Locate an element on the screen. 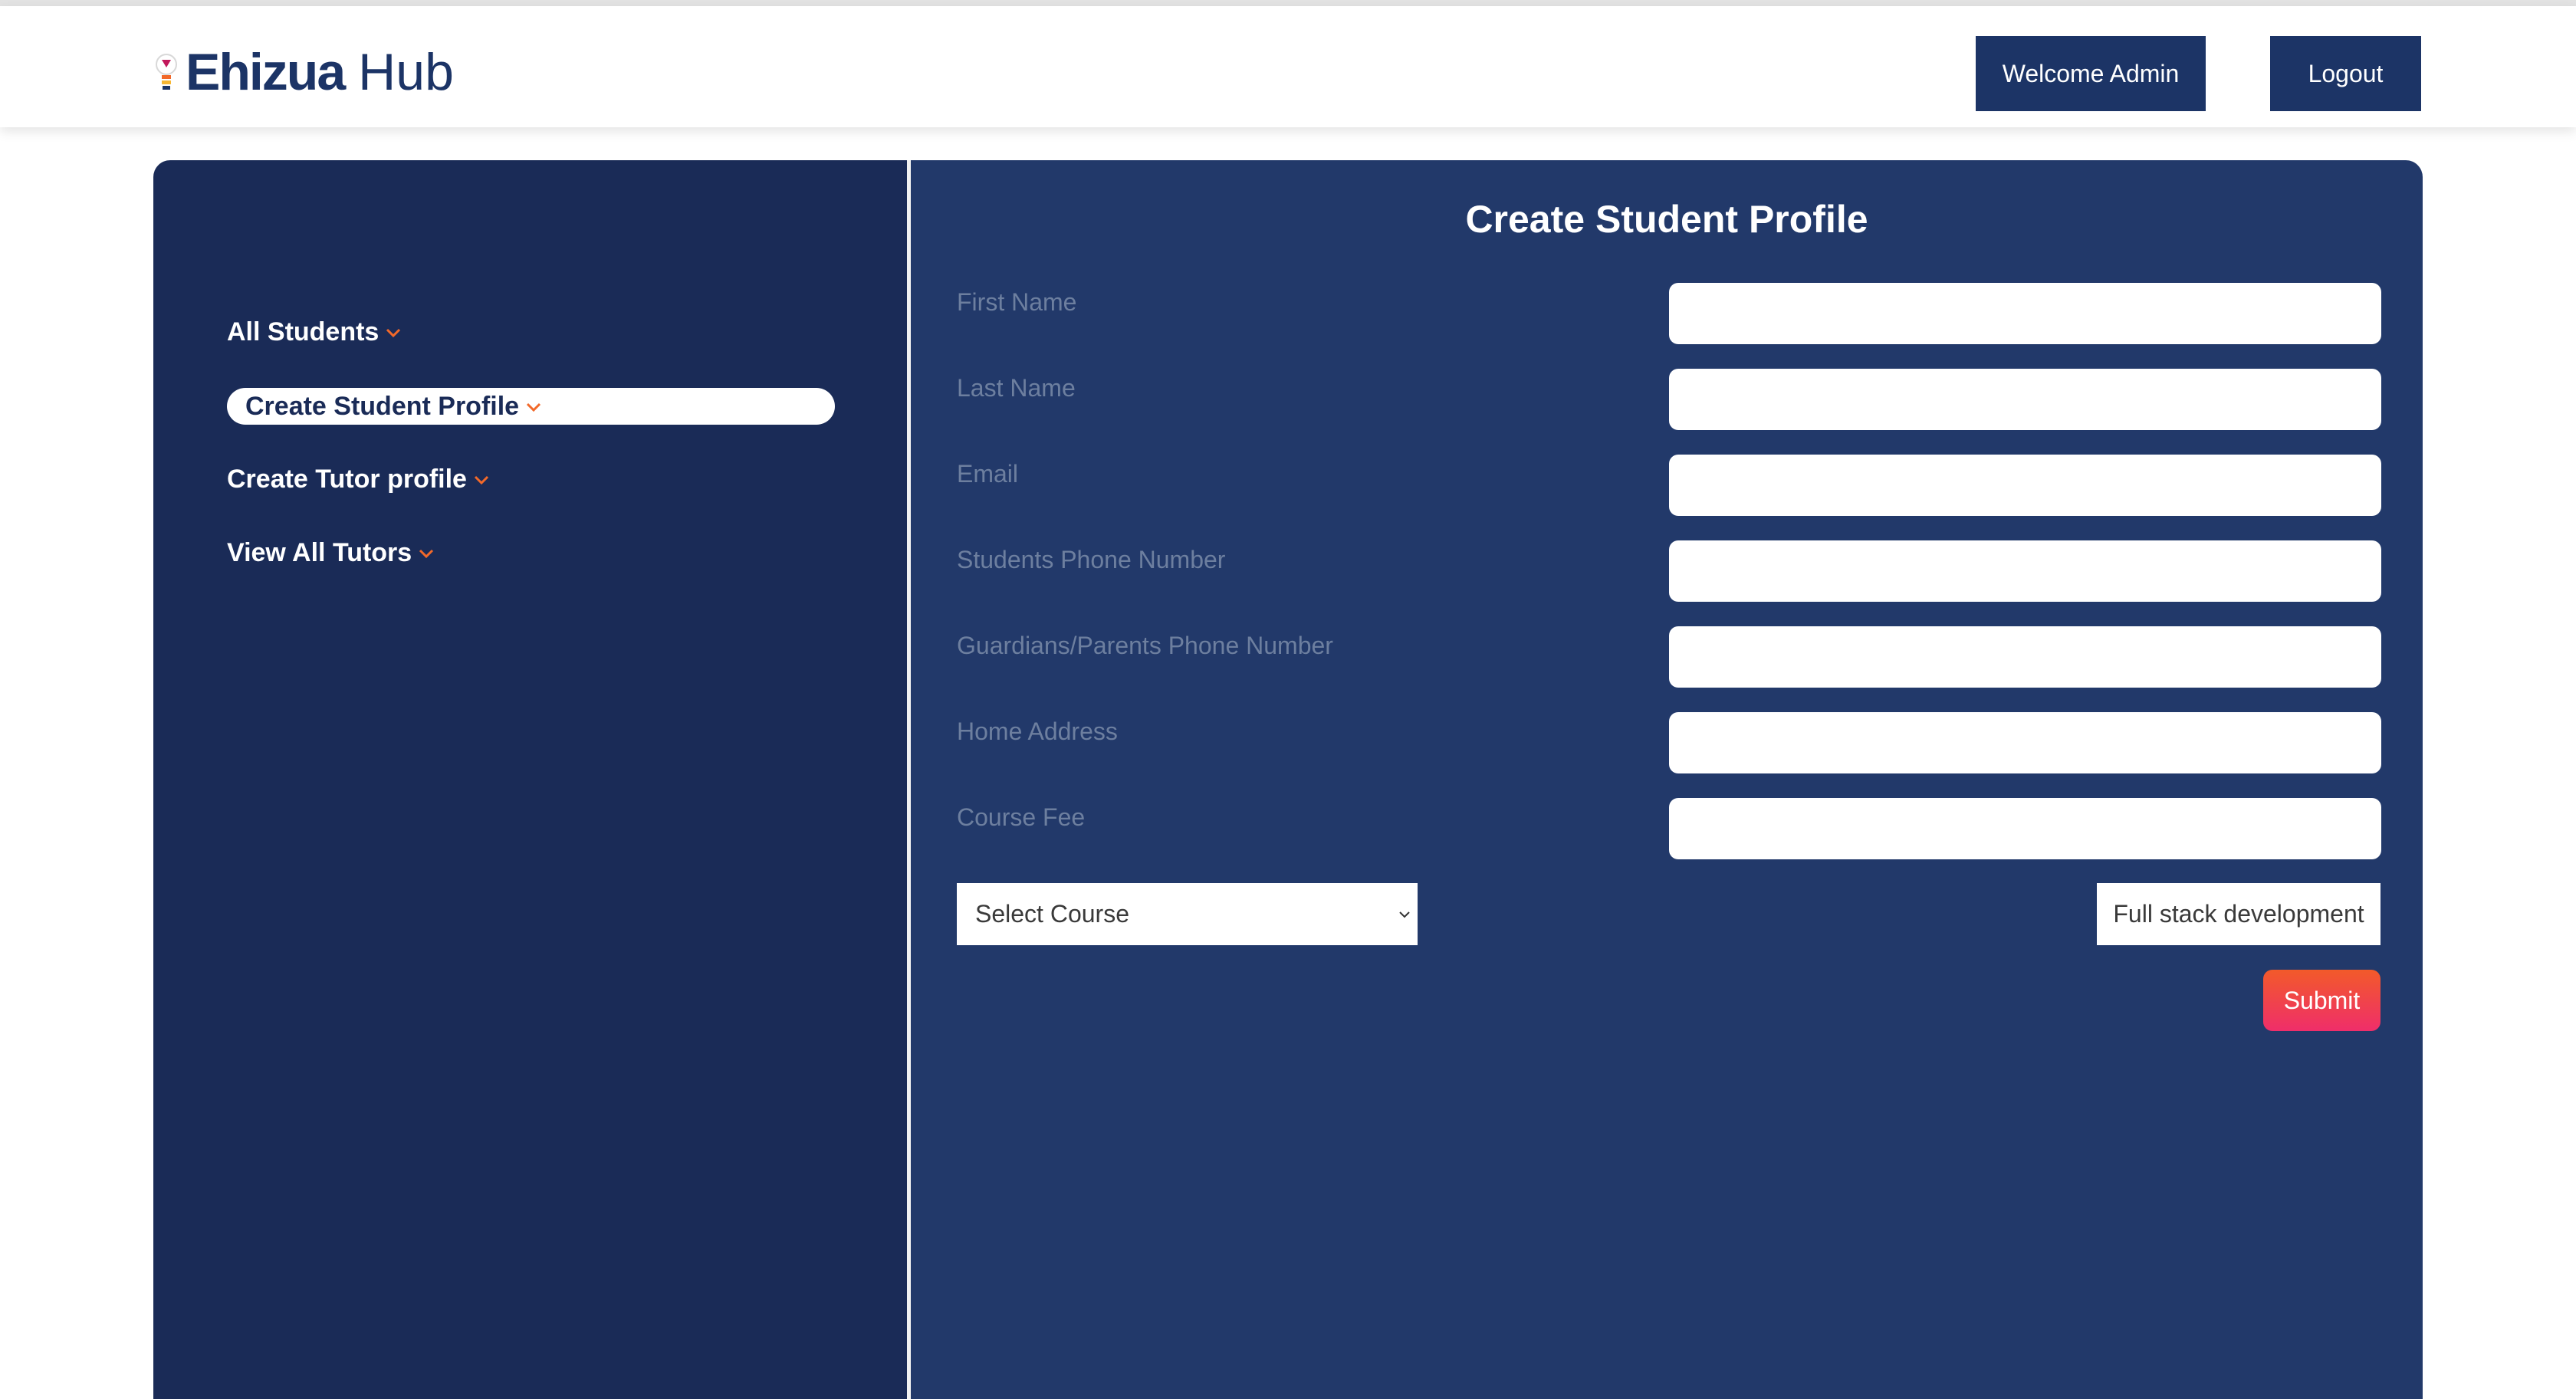  home-address-input is located at coordinates (2025, 742).